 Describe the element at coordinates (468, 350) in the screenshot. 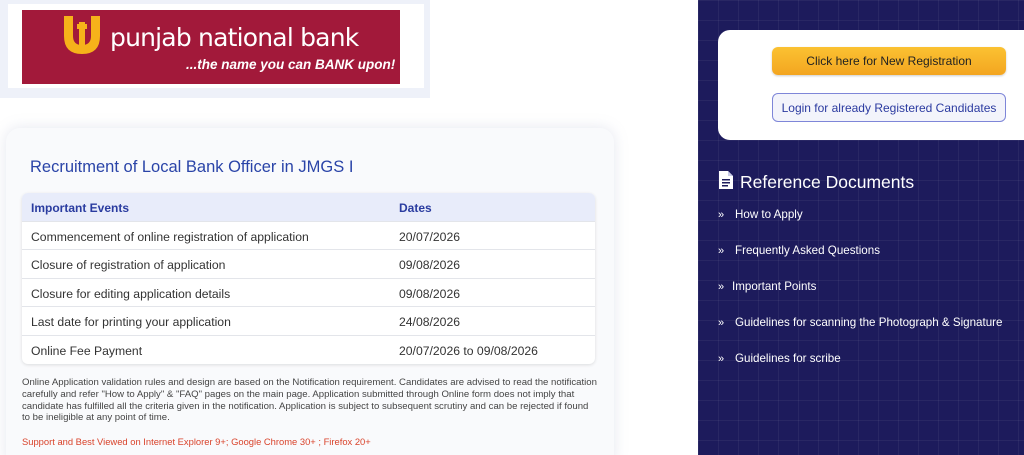

I see `event-date: 20/07/2026 to 09/08/2026` at that location.